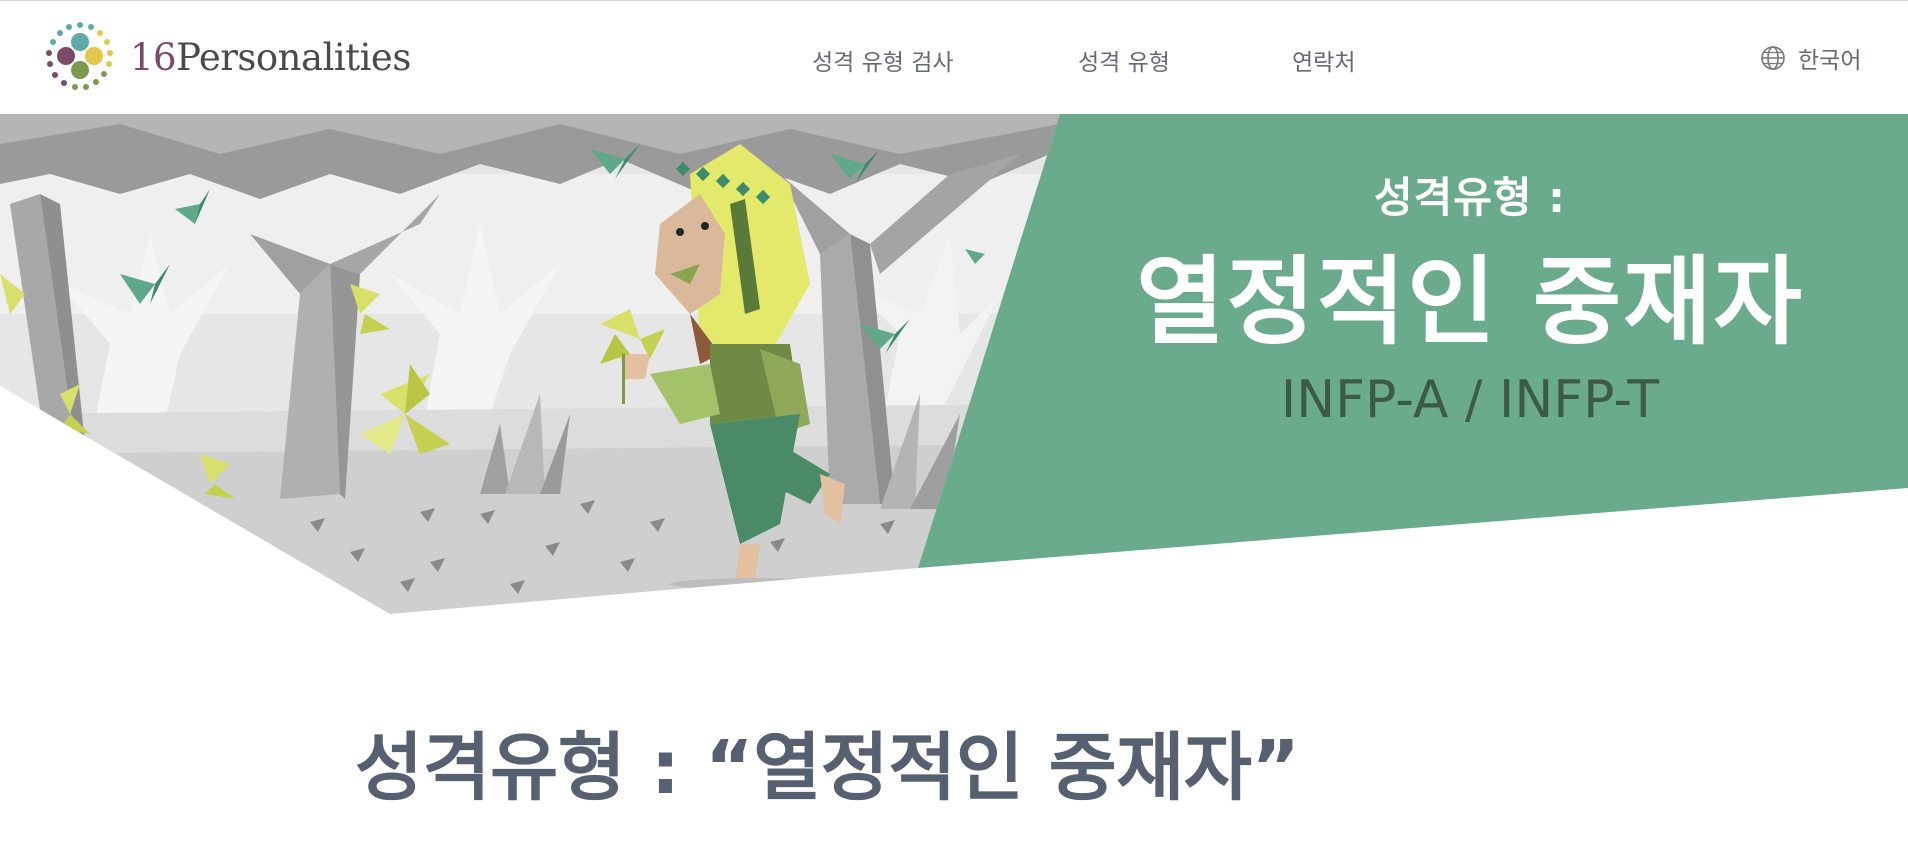 This screenshot has width=1908, height=860. What do you see at coordinates (1470, 302) in the screenshot?
I see `hero-title: 열정적인 중재자` at bounding box center [1470, 302].